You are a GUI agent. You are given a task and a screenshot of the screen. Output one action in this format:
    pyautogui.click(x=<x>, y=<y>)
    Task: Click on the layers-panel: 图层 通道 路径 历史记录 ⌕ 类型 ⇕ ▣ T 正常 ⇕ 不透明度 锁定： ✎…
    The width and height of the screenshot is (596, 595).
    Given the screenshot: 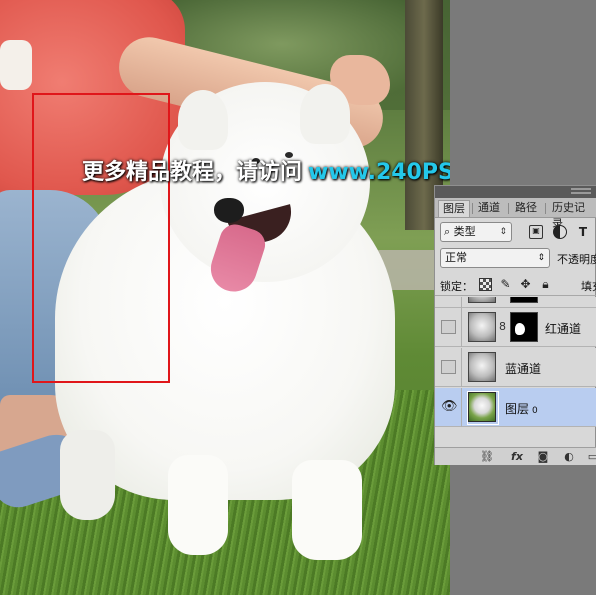 What is the action you would take?
    pyautogui.click(x=515, y=325)
    